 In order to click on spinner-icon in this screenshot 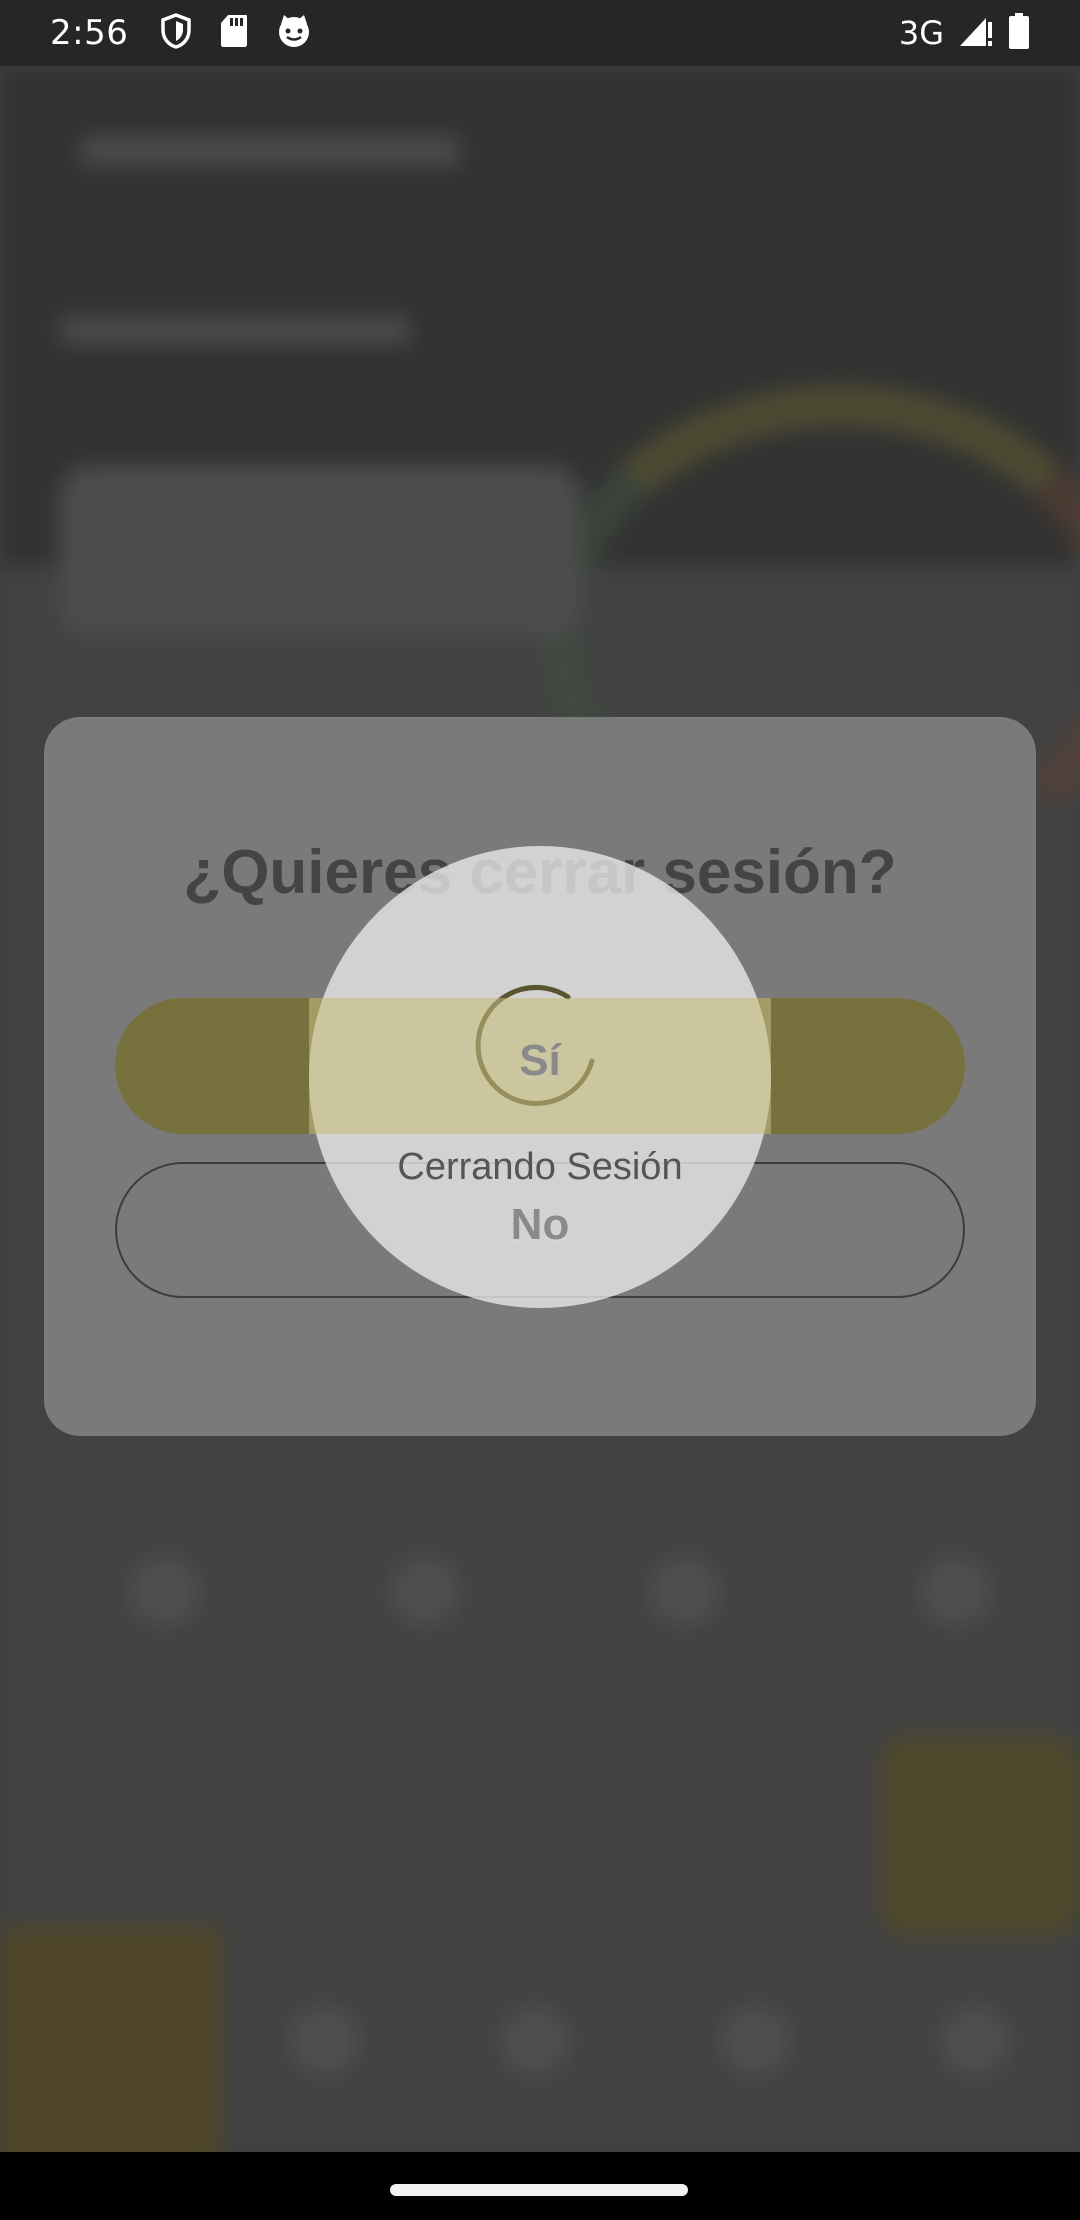, I will do `click(535, 1045)`.